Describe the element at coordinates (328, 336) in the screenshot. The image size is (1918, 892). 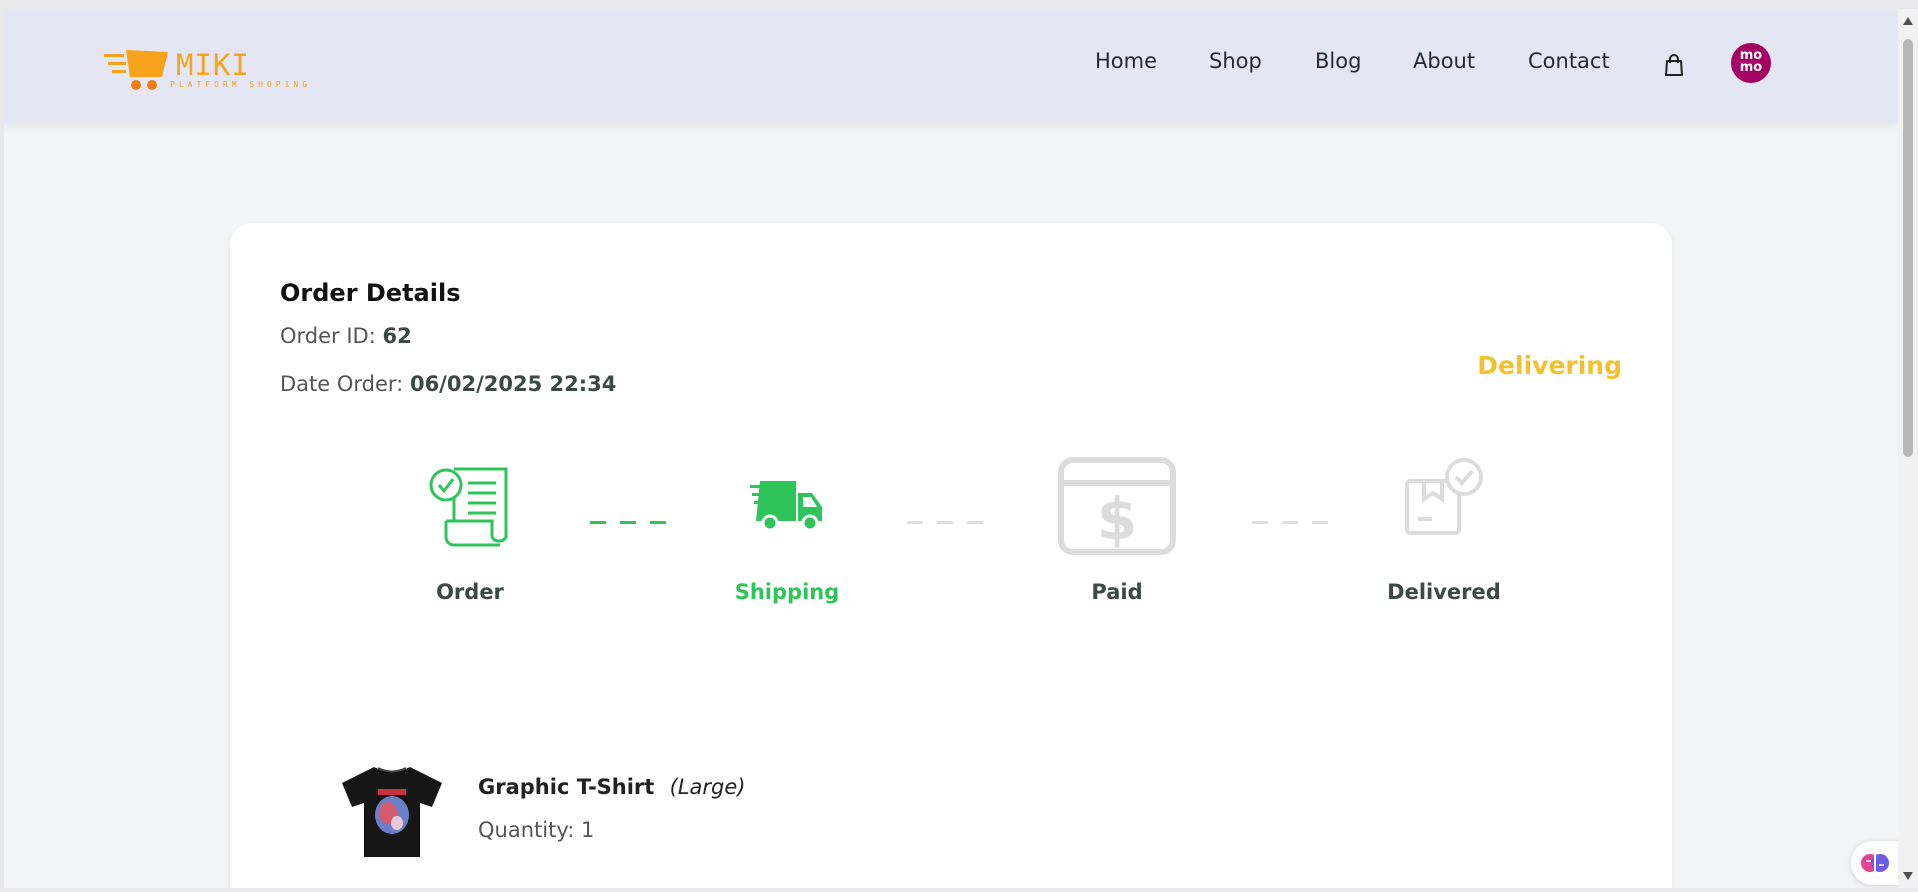
I see `order-id-label: Order ID:` at that location.